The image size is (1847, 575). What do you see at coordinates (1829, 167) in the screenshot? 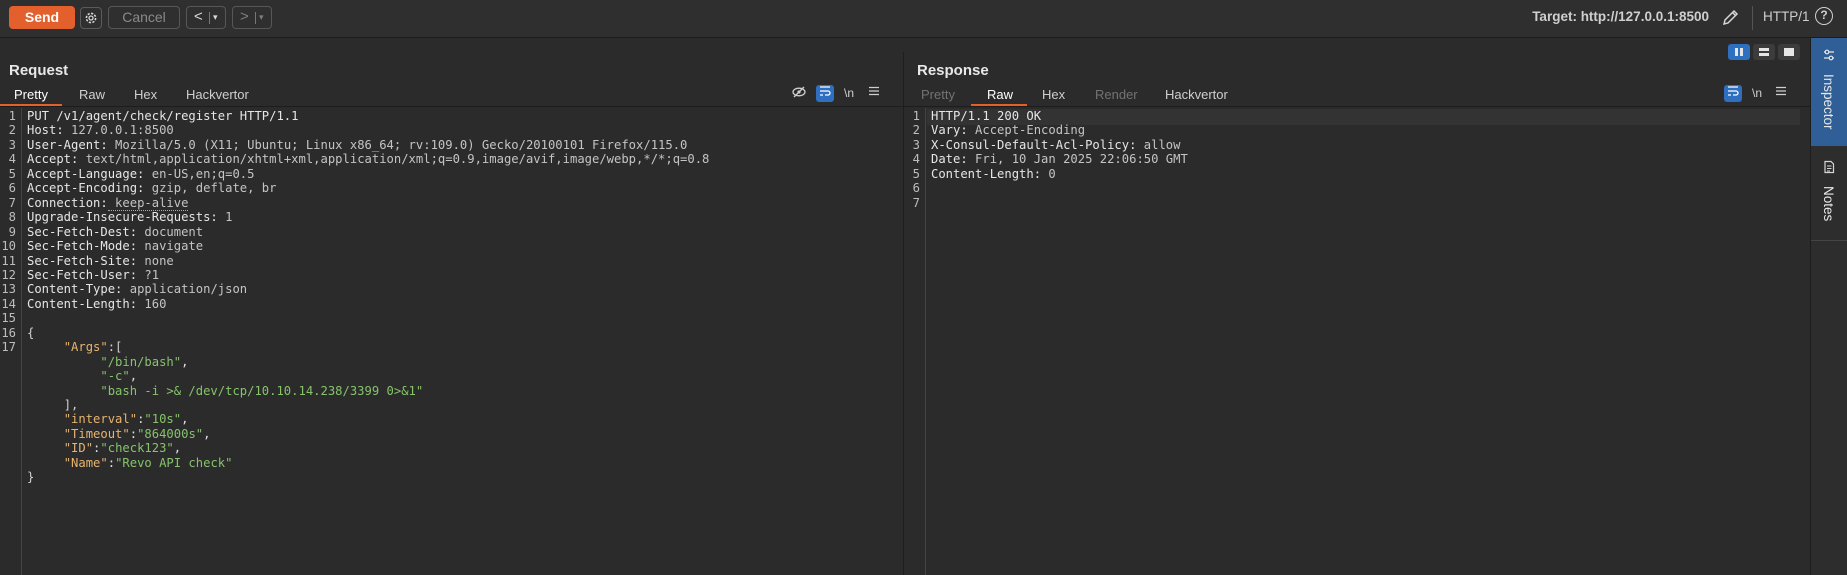
I see `notes-icon` at bounding box center [1829, 167].